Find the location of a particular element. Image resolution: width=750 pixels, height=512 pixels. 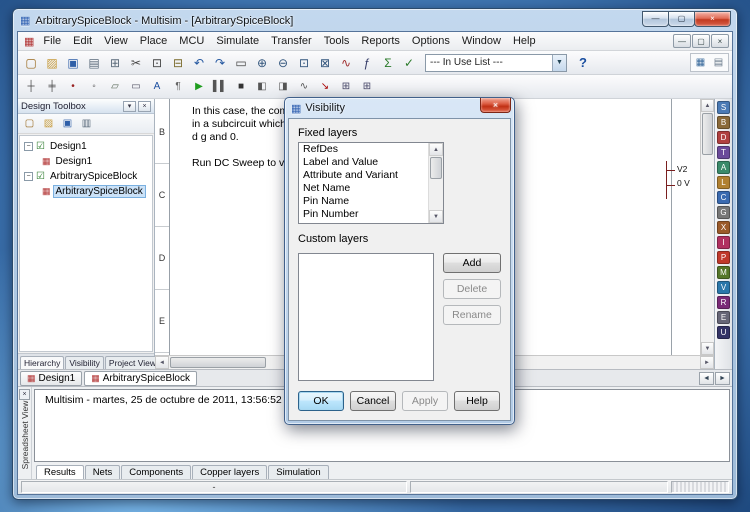

tab-next-icon: ► is located at coordinates (722, 378).